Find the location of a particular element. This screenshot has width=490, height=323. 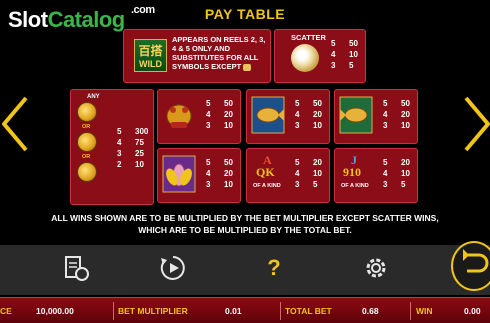

lotus-pays: 5 50 4 20 3 10 is located at coordinates (219, 173).